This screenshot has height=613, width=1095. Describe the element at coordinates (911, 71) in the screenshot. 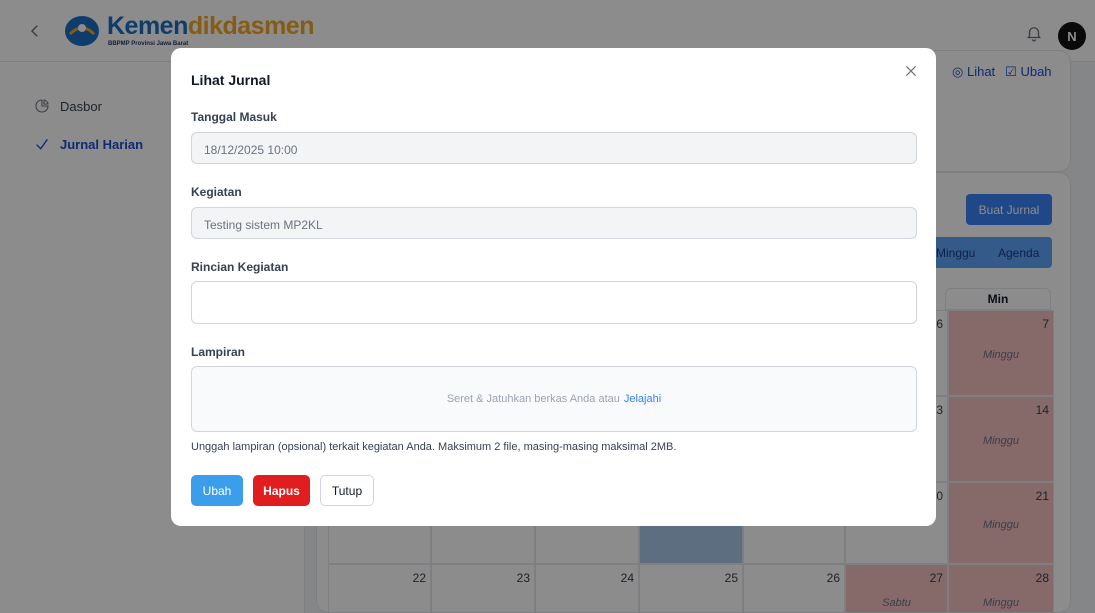

I see `close-icon` at that location.